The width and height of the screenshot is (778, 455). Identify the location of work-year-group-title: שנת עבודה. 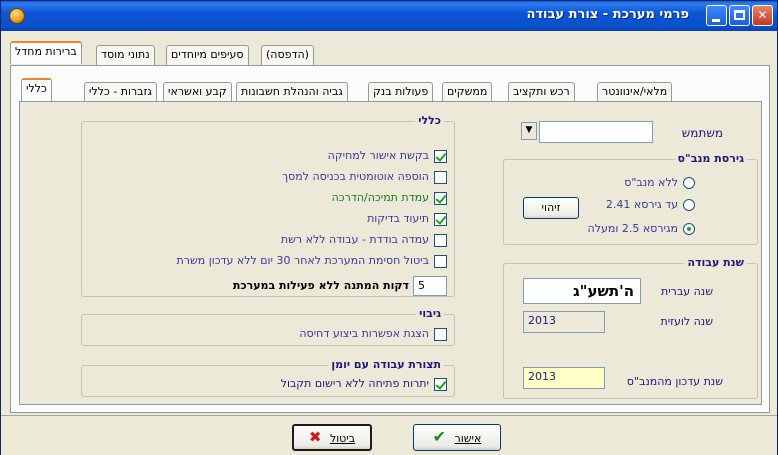
(715, 262).